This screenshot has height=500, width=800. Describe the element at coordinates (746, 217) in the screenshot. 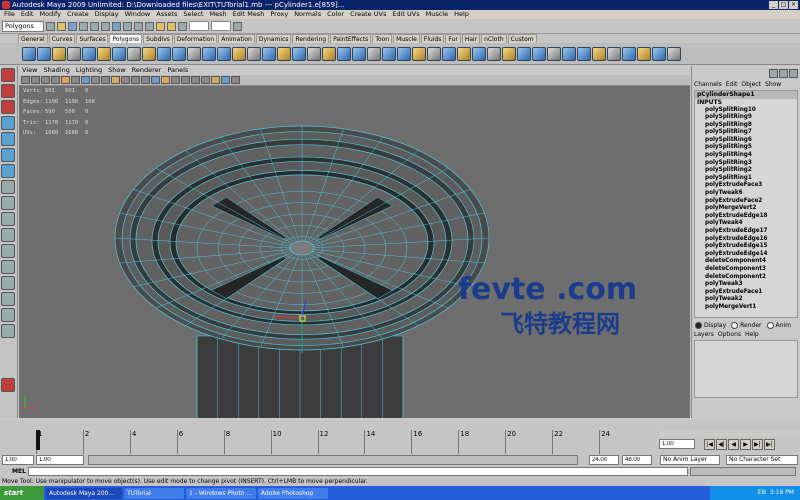

I see `input-node: polyExtrudeEdge18` at that location.